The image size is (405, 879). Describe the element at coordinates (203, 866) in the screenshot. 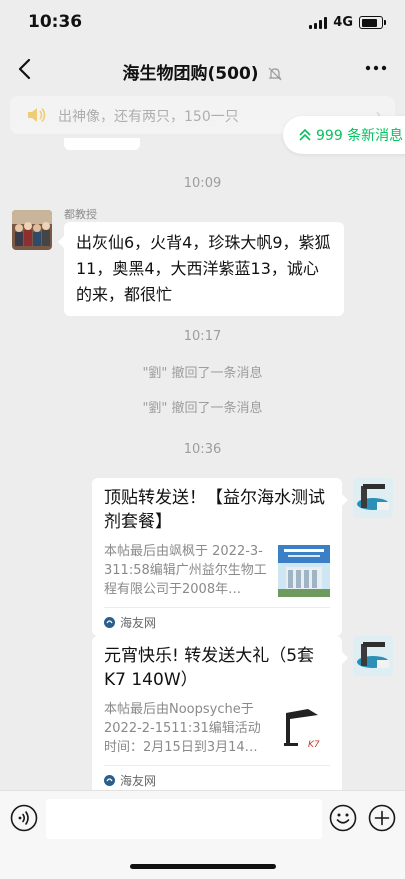

I see `home-indicator` at that location.